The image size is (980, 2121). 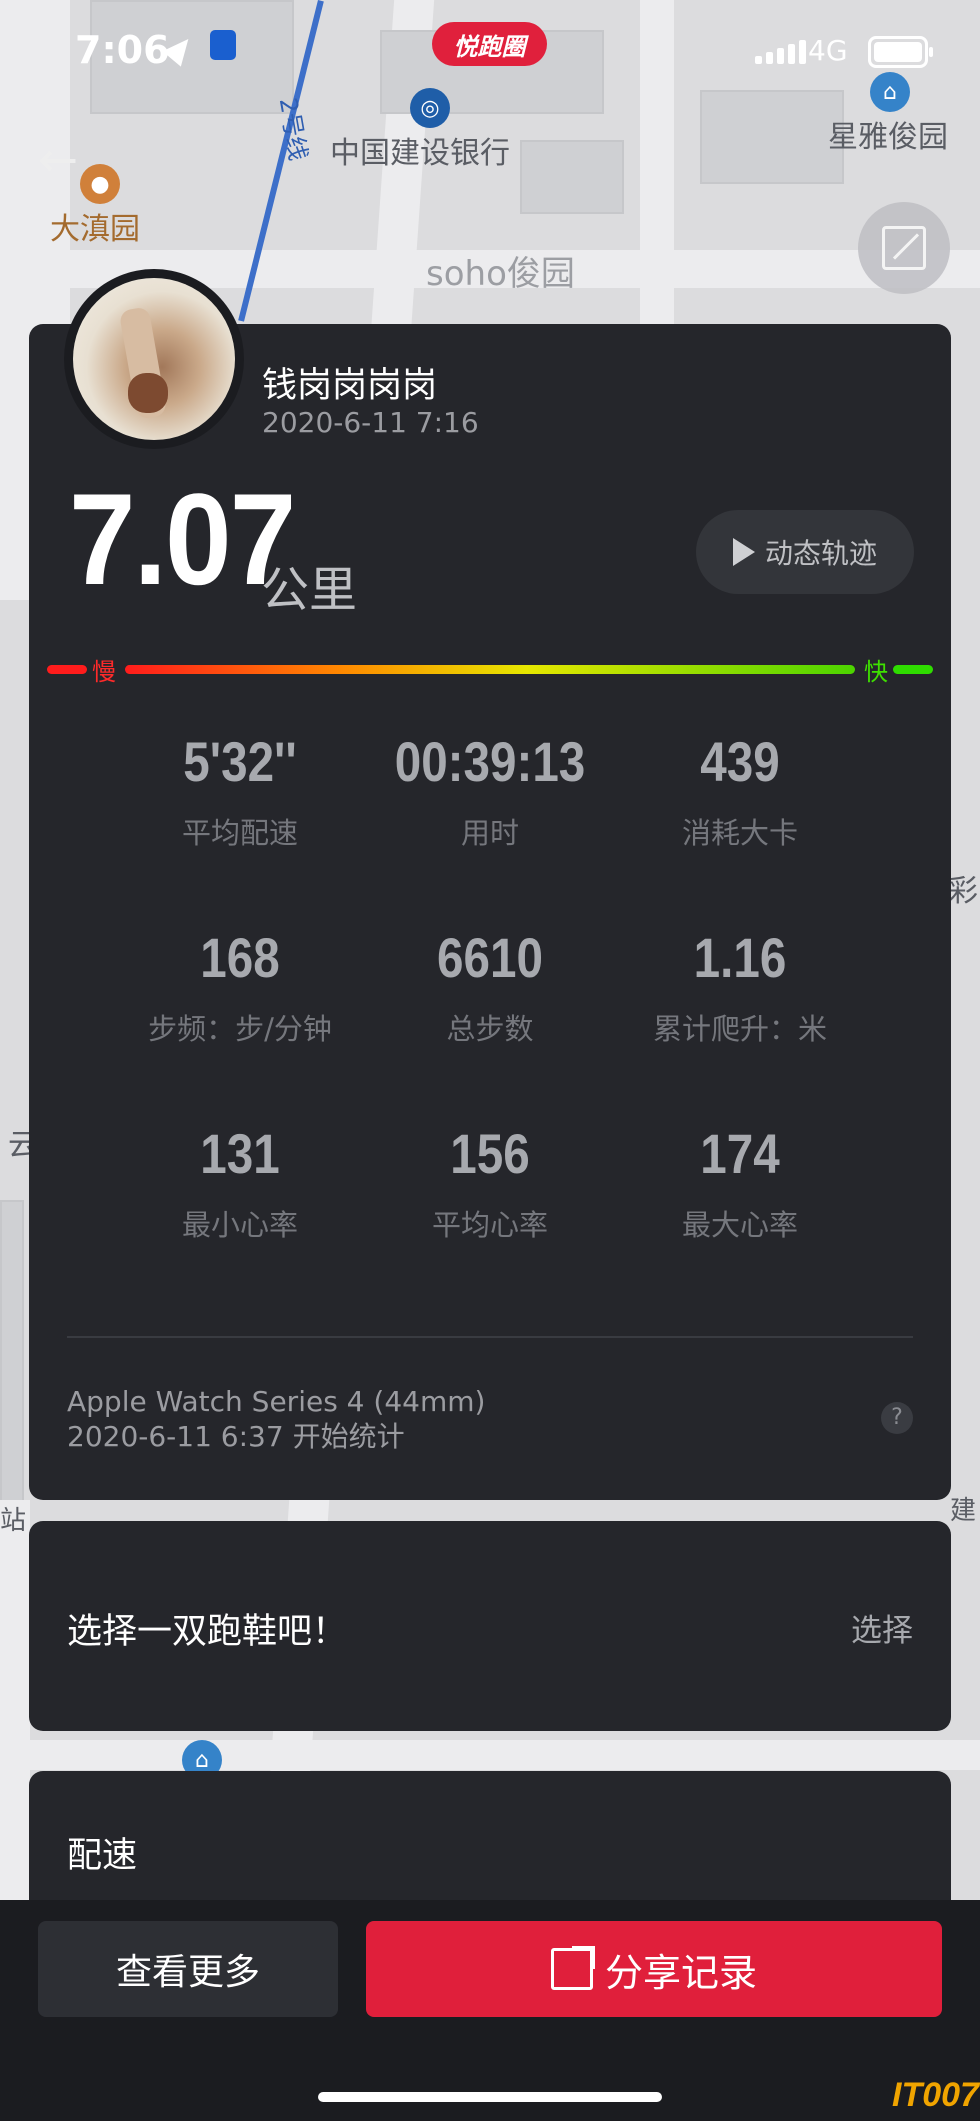 What do you see at coordinates (888, 137) in the screenshot?
I see `map-label-star: 星雅俊园` at bounding box center [888, 137].